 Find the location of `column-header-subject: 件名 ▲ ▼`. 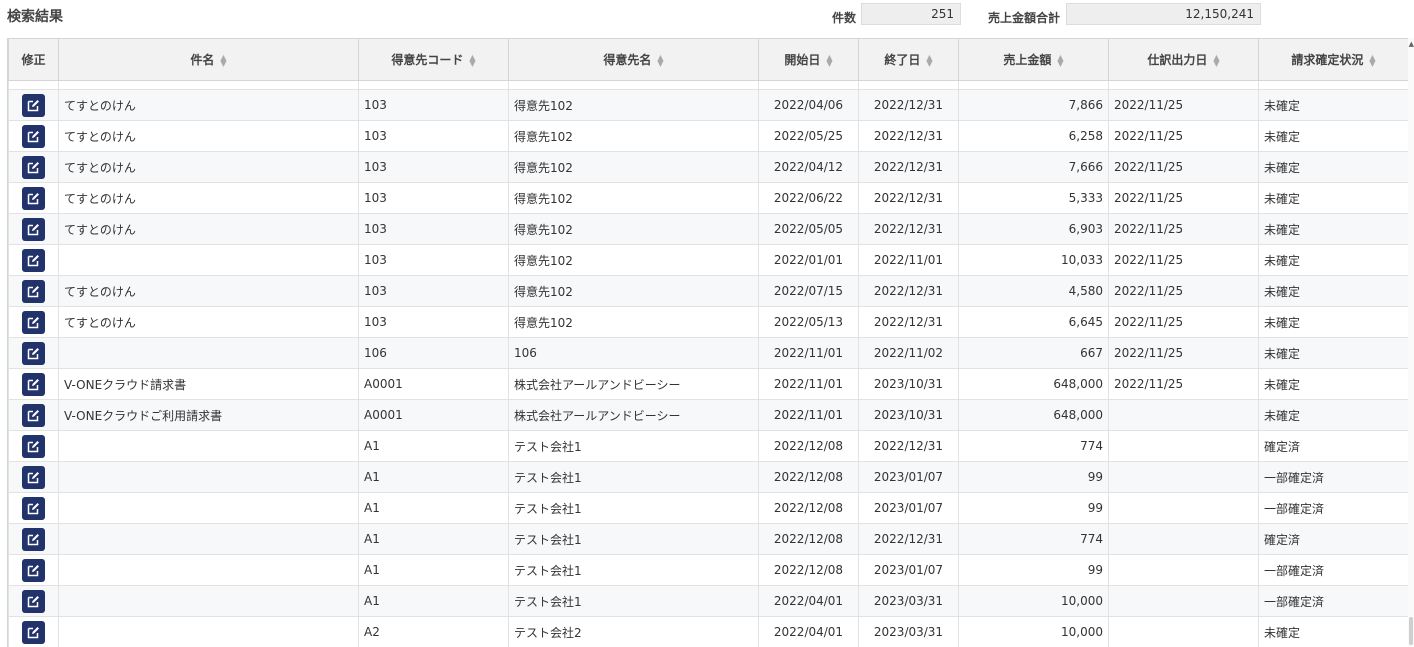

column-header-subject: 件名 ▲ ▼ is located at coordinates (208, 59).